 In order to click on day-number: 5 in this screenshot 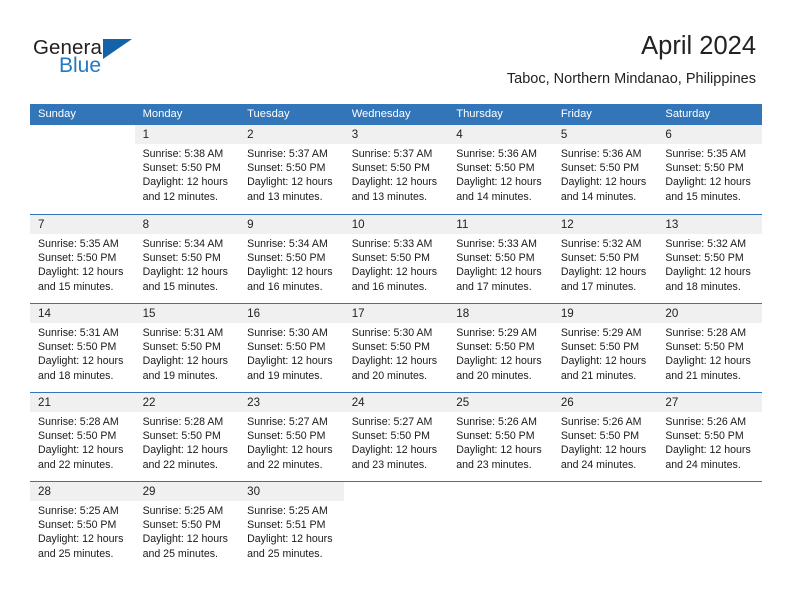, I will do `click(605, 134)`.